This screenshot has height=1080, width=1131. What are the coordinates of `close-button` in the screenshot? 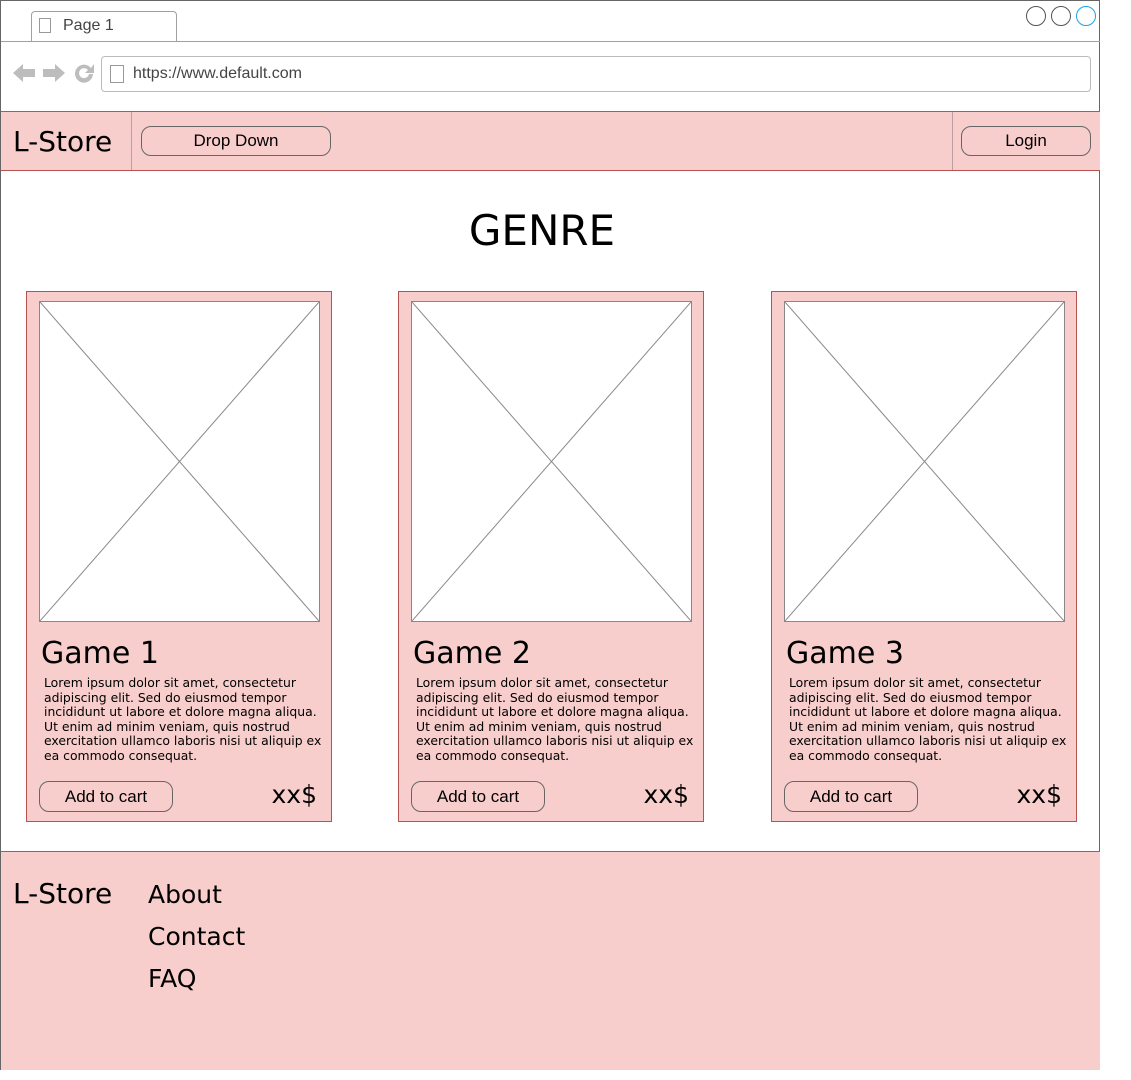 It's located at (1086, 16).